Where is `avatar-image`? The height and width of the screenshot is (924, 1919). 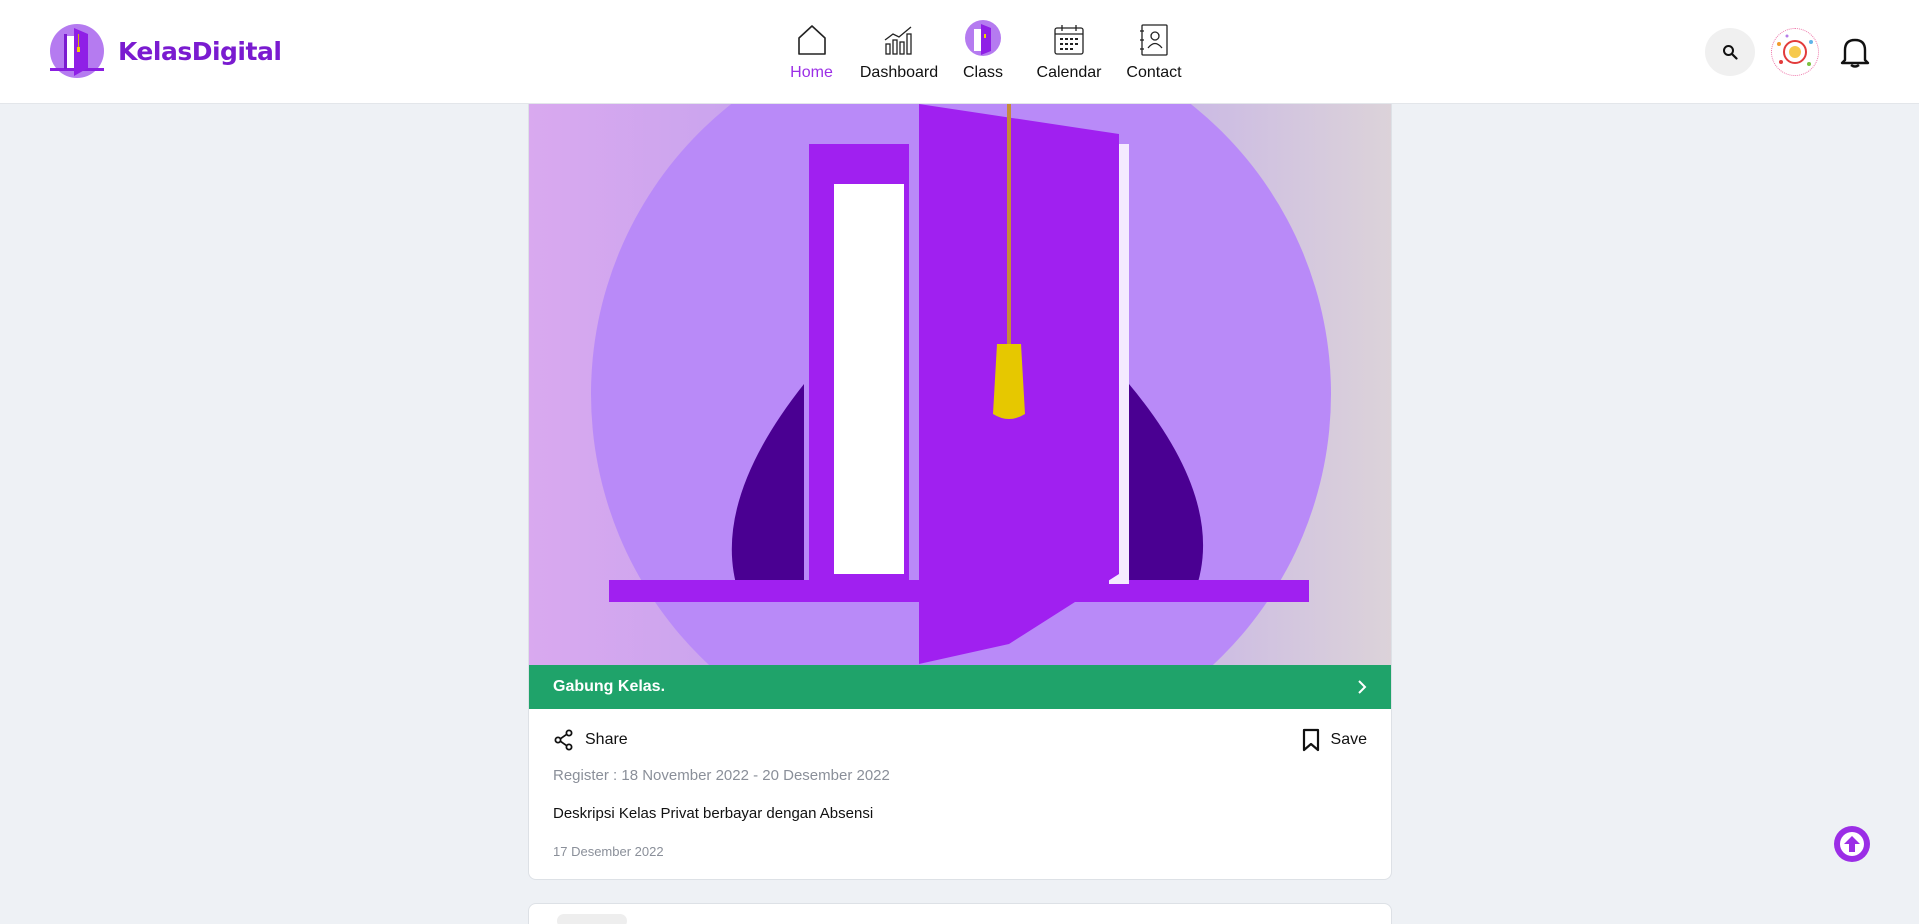 avatar-image is located at coordinates (1795, 50).